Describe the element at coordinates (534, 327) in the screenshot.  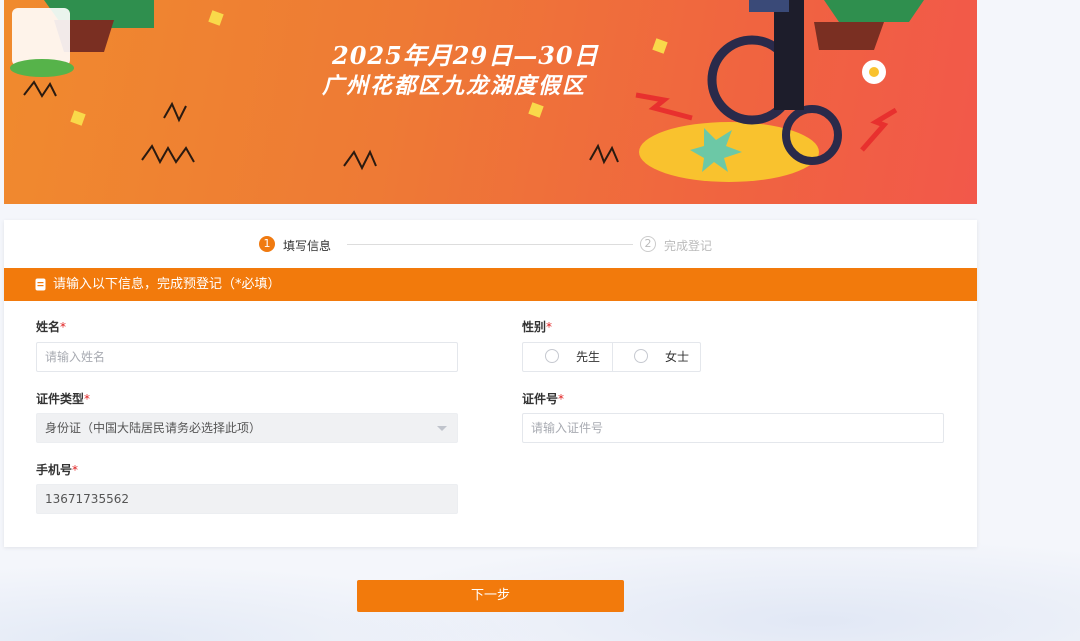
I see `gender-label-text: 性别` at that location.